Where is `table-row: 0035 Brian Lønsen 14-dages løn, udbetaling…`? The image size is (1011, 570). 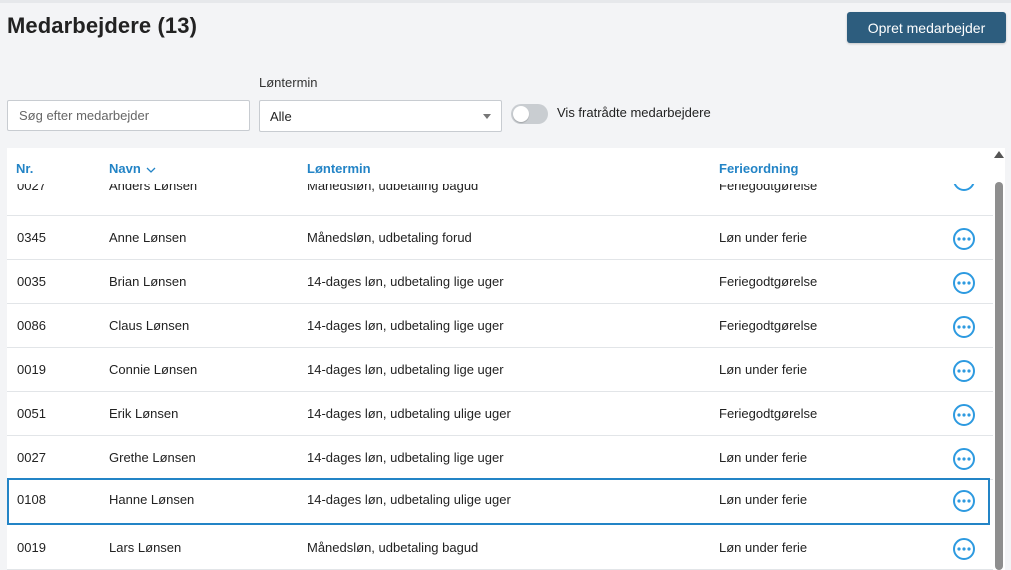 table-row: 0035 Brian Lønsen 14-dages løn, udbetaling… is located at coordinates (500, 282).